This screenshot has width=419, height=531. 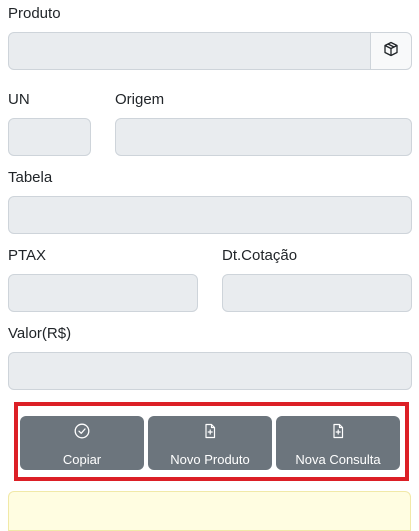 I want to click on origem-input, so click(x=263, y=137).